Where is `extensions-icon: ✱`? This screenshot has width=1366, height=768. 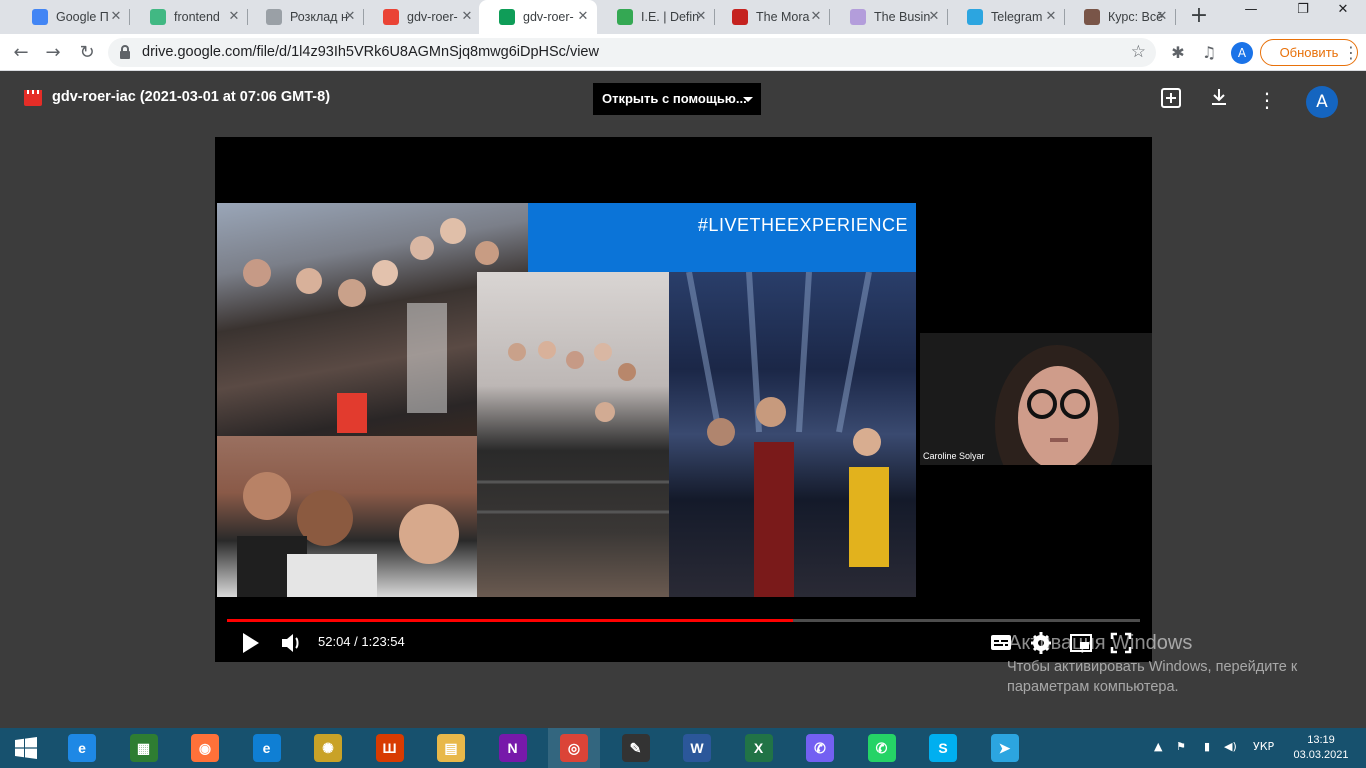
extensions-icon: ✱ is located at coordinates (1178, 53).